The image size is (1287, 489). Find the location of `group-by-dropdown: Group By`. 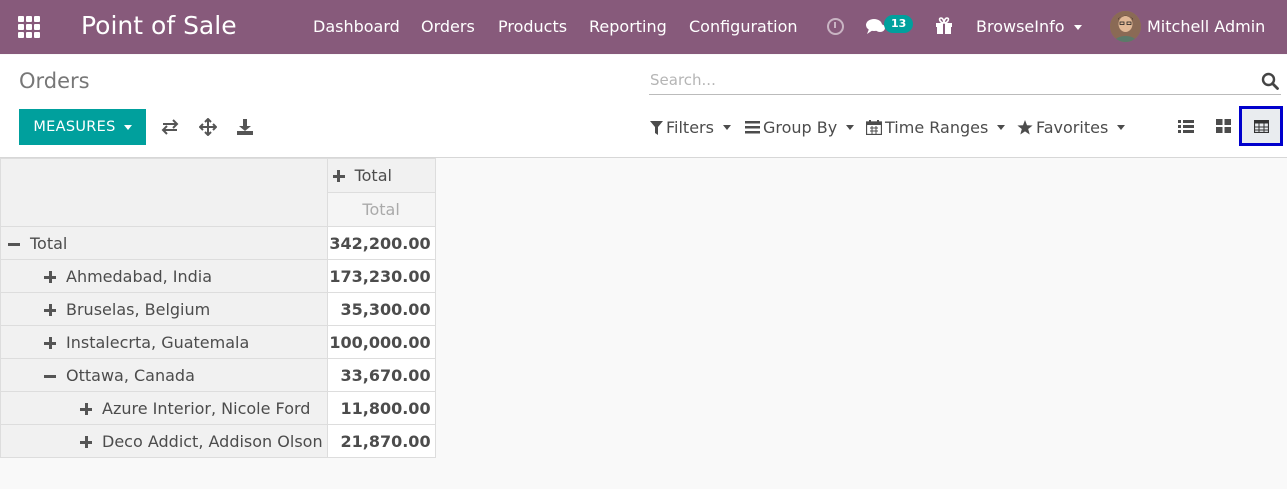

group-by-dropdown: Group By is located at coordinates (800, 127).